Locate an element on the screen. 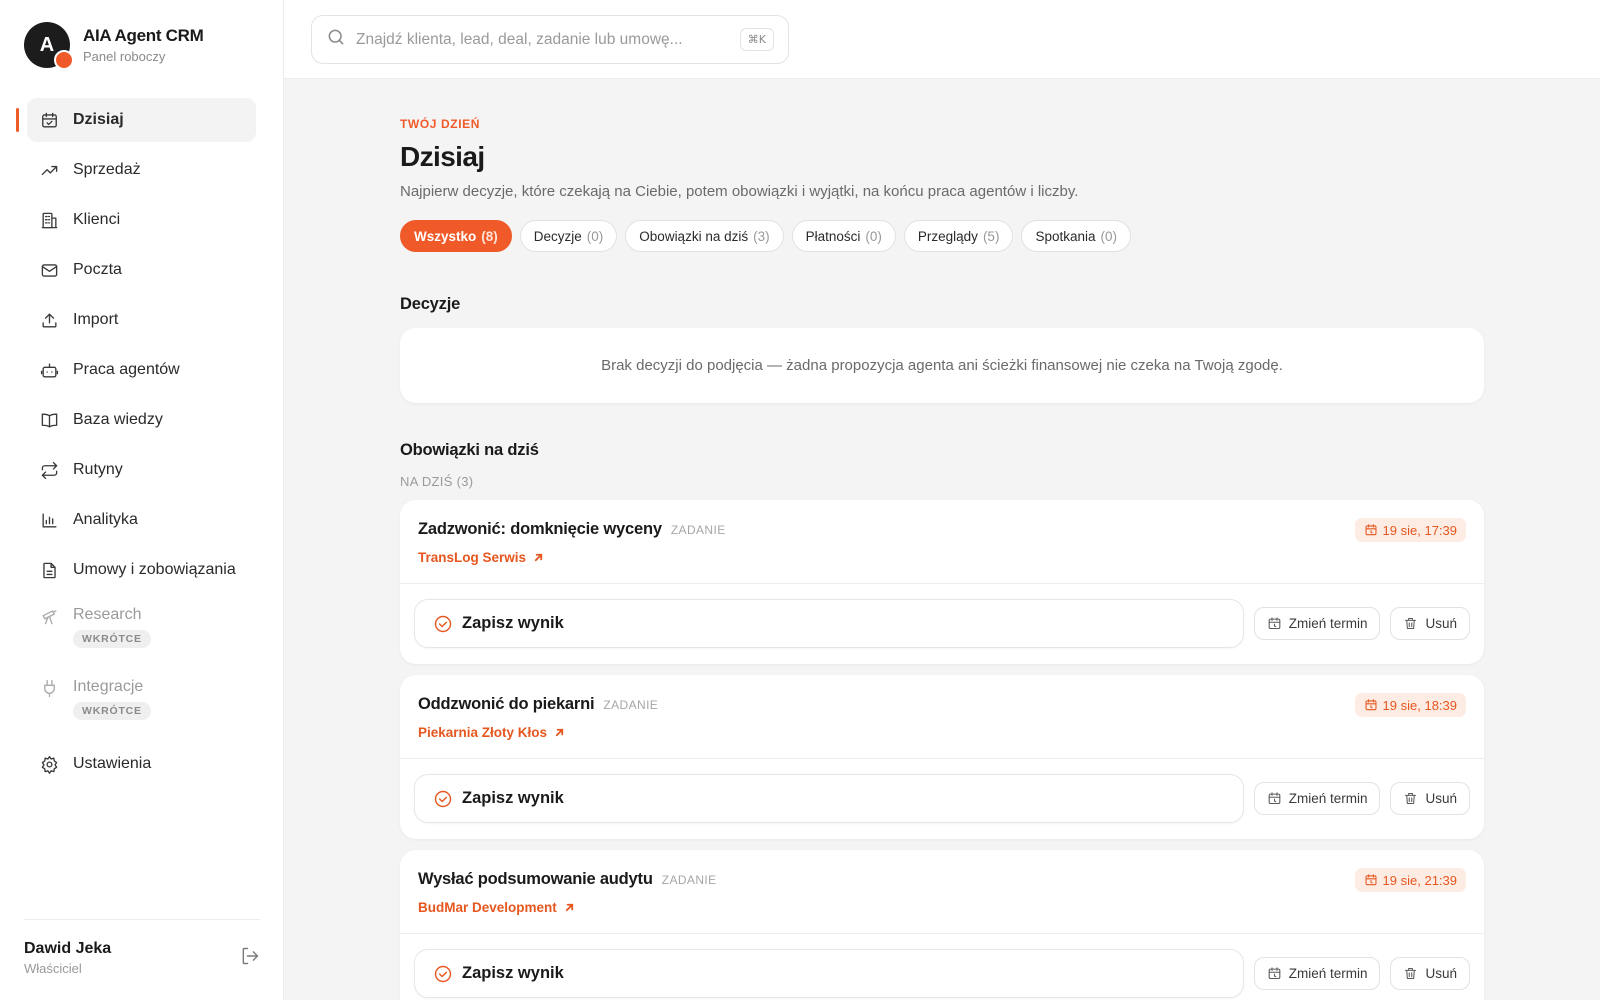 The height and width of the screenshot is (1000, 1600). sidebar-item-rutyny: Rutyny is located at coordinates (141, 470).